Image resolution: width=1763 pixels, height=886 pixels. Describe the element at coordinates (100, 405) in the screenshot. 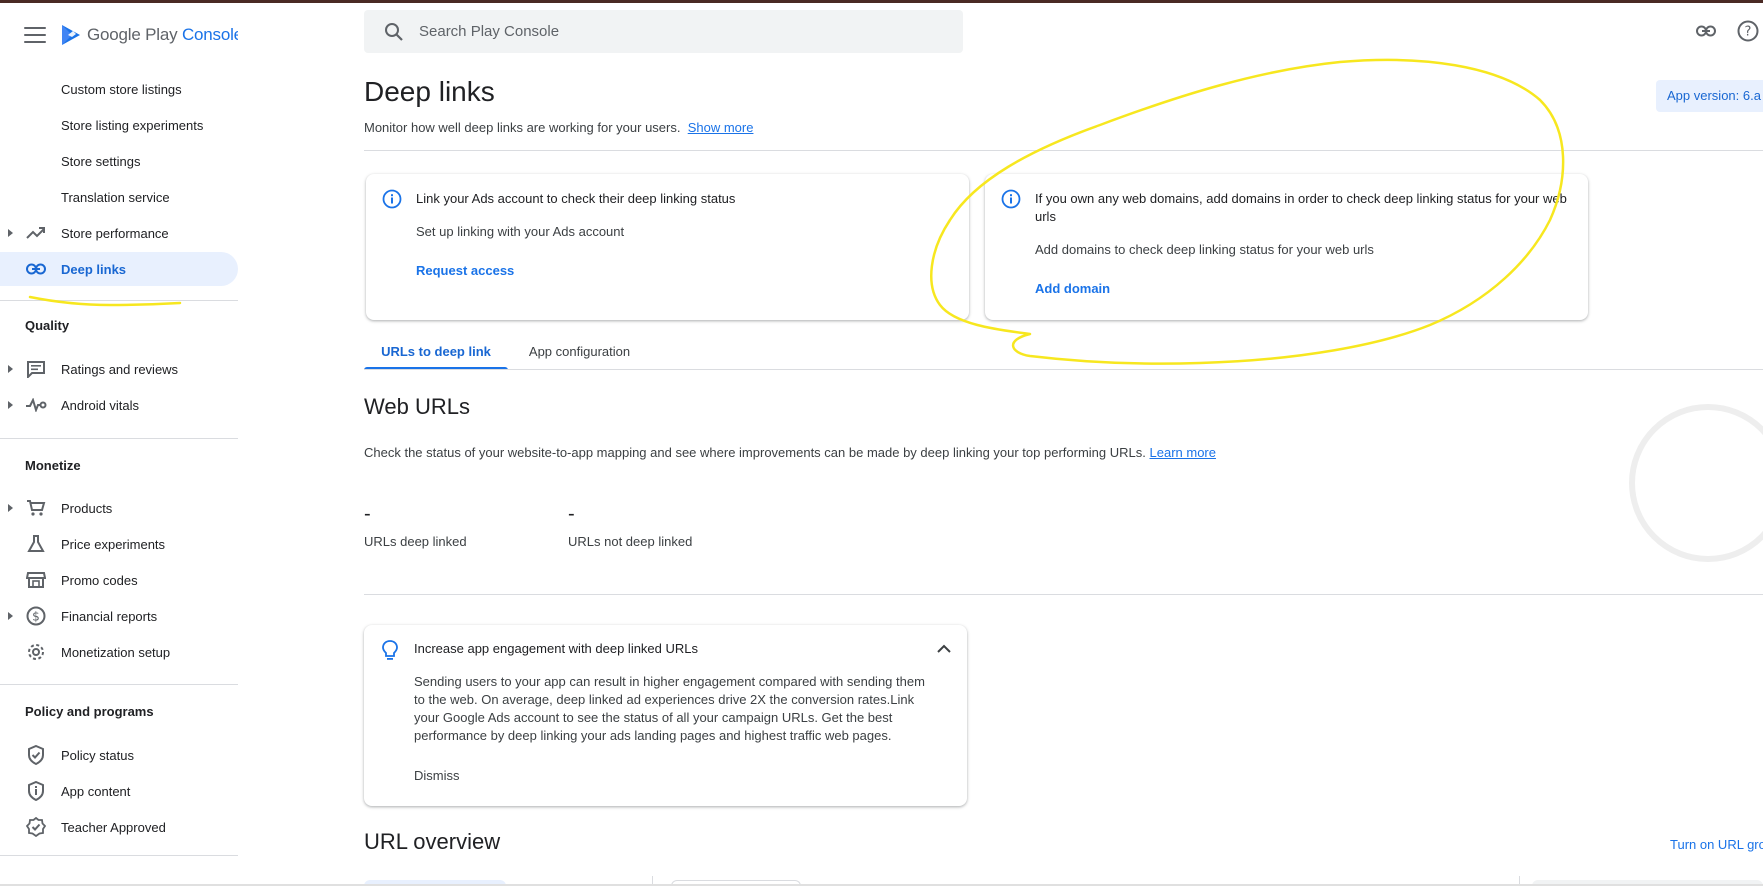

I see `sidebar-item-label: Android vitals` at that location.